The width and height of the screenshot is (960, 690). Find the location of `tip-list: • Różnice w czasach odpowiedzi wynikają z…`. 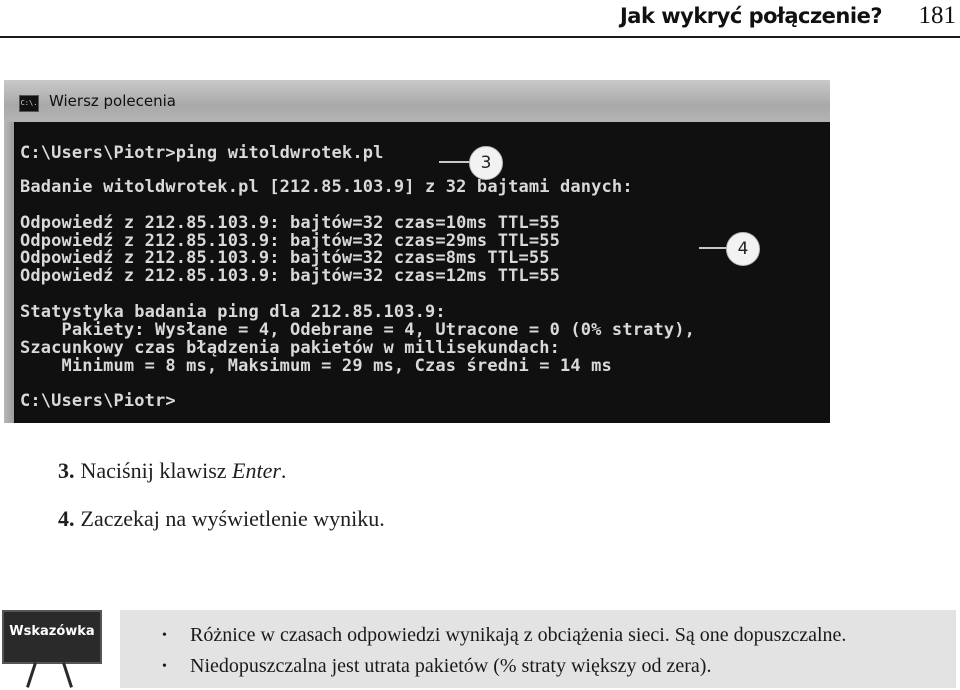

tip-list: • Różnice w czasach odpowiedzi wynikają z… is located at coordinates (504, 651).